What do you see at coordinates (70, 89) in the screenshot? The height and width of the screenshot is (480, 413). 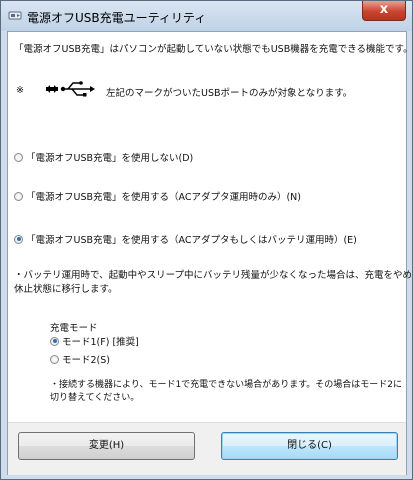 I see `usb-power-icon` at bounding box center [70, 89].